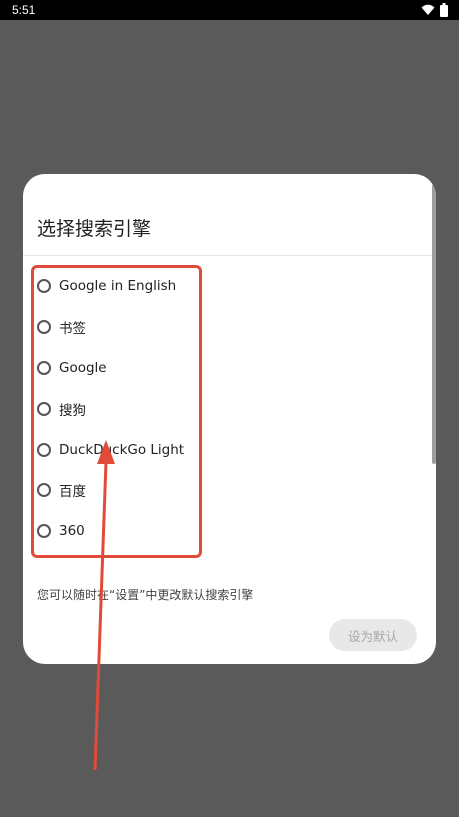 This screenshot has height=817, width=459. Describe the element at coordinates (104, 605) in the screenshot. I see `annotation-arrow` at that location.